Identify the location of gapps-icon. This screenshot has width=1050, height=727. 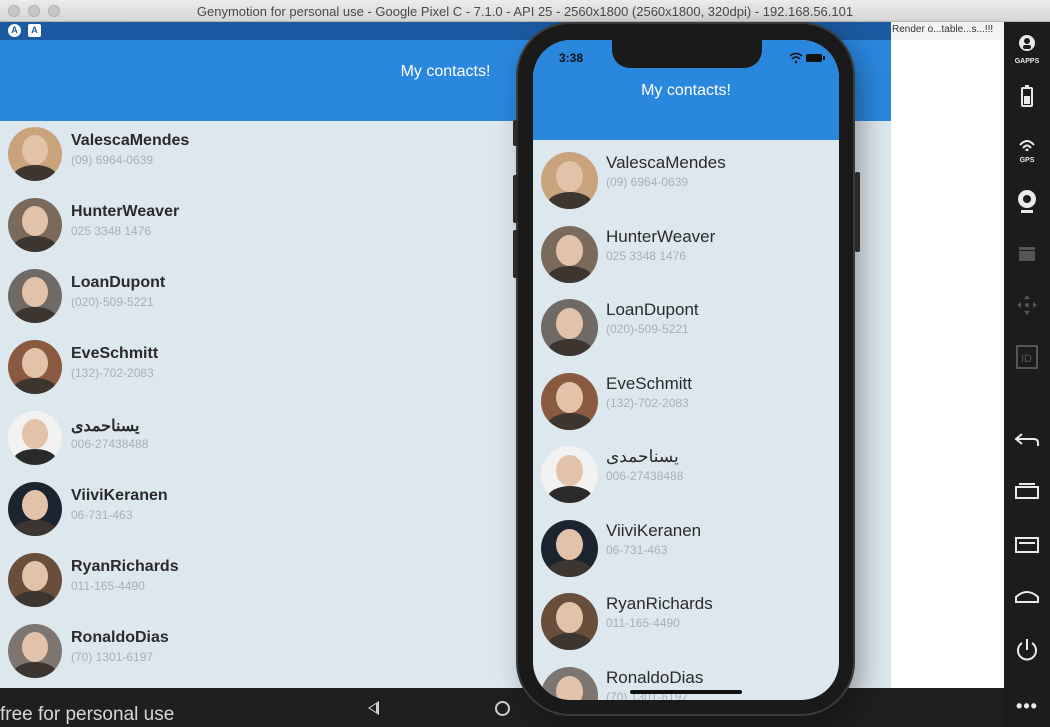
(1027, 43).